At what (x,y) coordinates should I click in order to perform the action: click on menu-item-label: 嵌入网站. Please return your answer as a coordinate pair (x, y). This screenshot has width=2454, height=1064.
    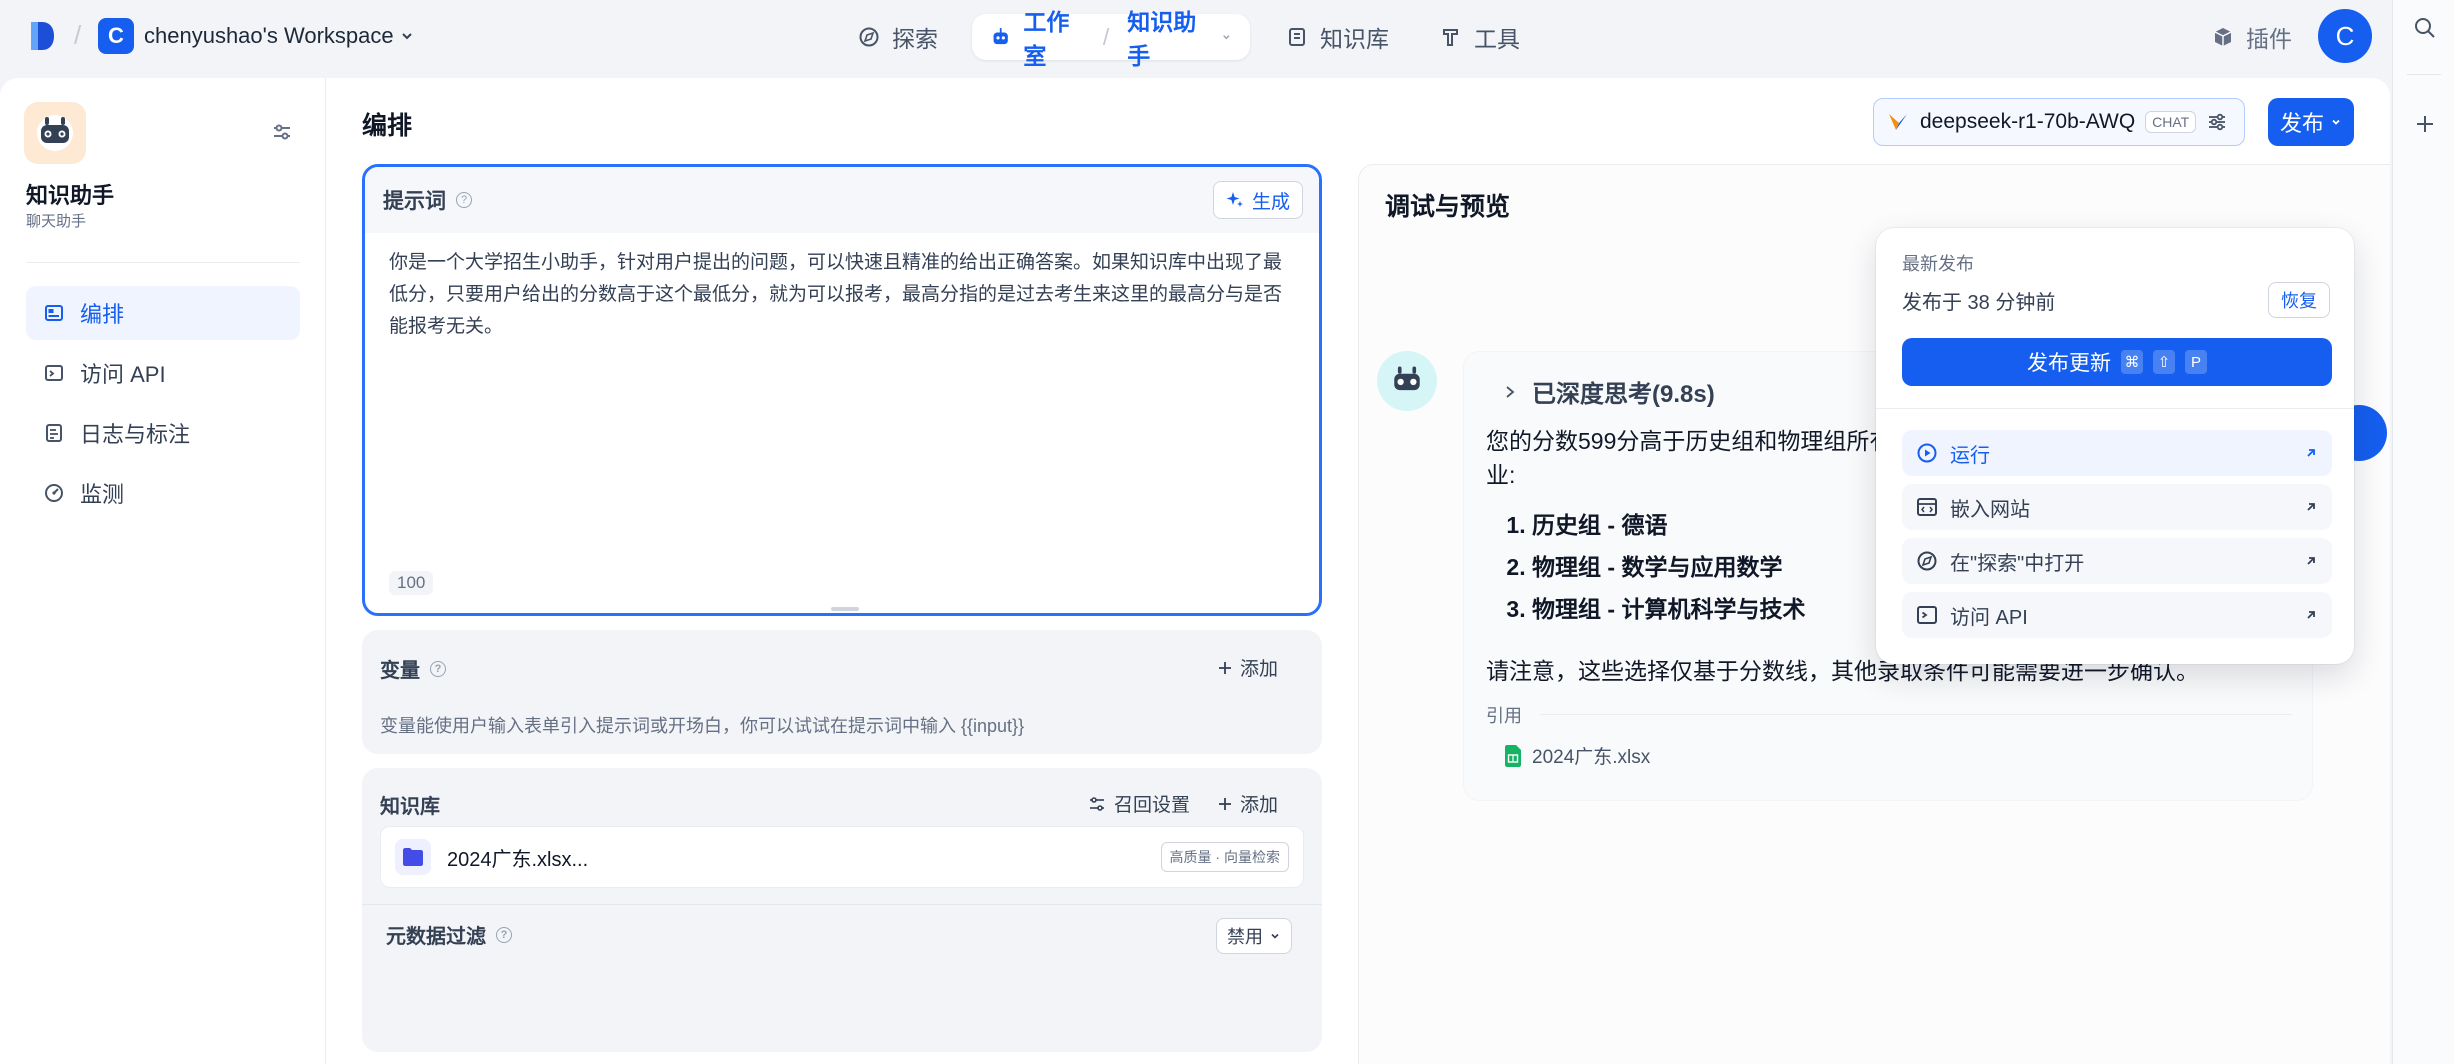
    Looking at the image, I should click on (1990, 509).